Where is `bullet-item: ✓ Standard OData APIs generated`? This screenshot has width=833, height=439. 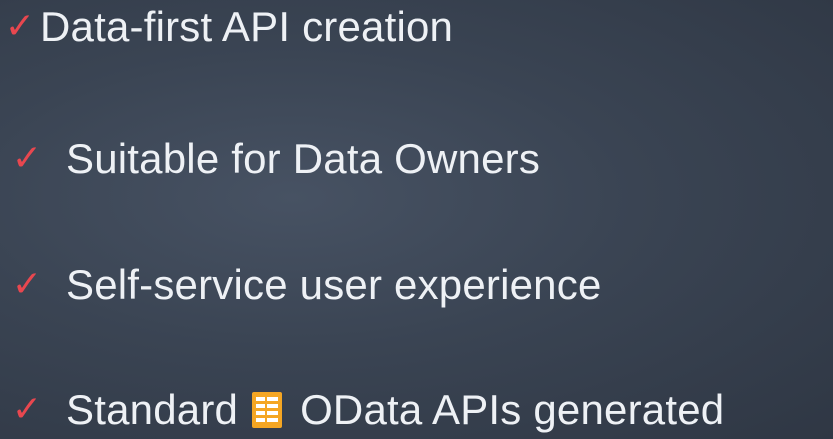 bullet-item: ✓ Standard OData APIs generated is located at coordinates (362, 410).